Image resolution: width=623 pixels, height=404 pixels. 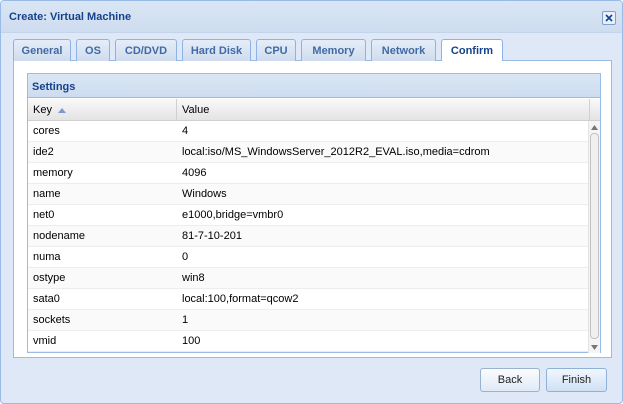 I want to click on row-key: net0, so click(x=44, y=215).